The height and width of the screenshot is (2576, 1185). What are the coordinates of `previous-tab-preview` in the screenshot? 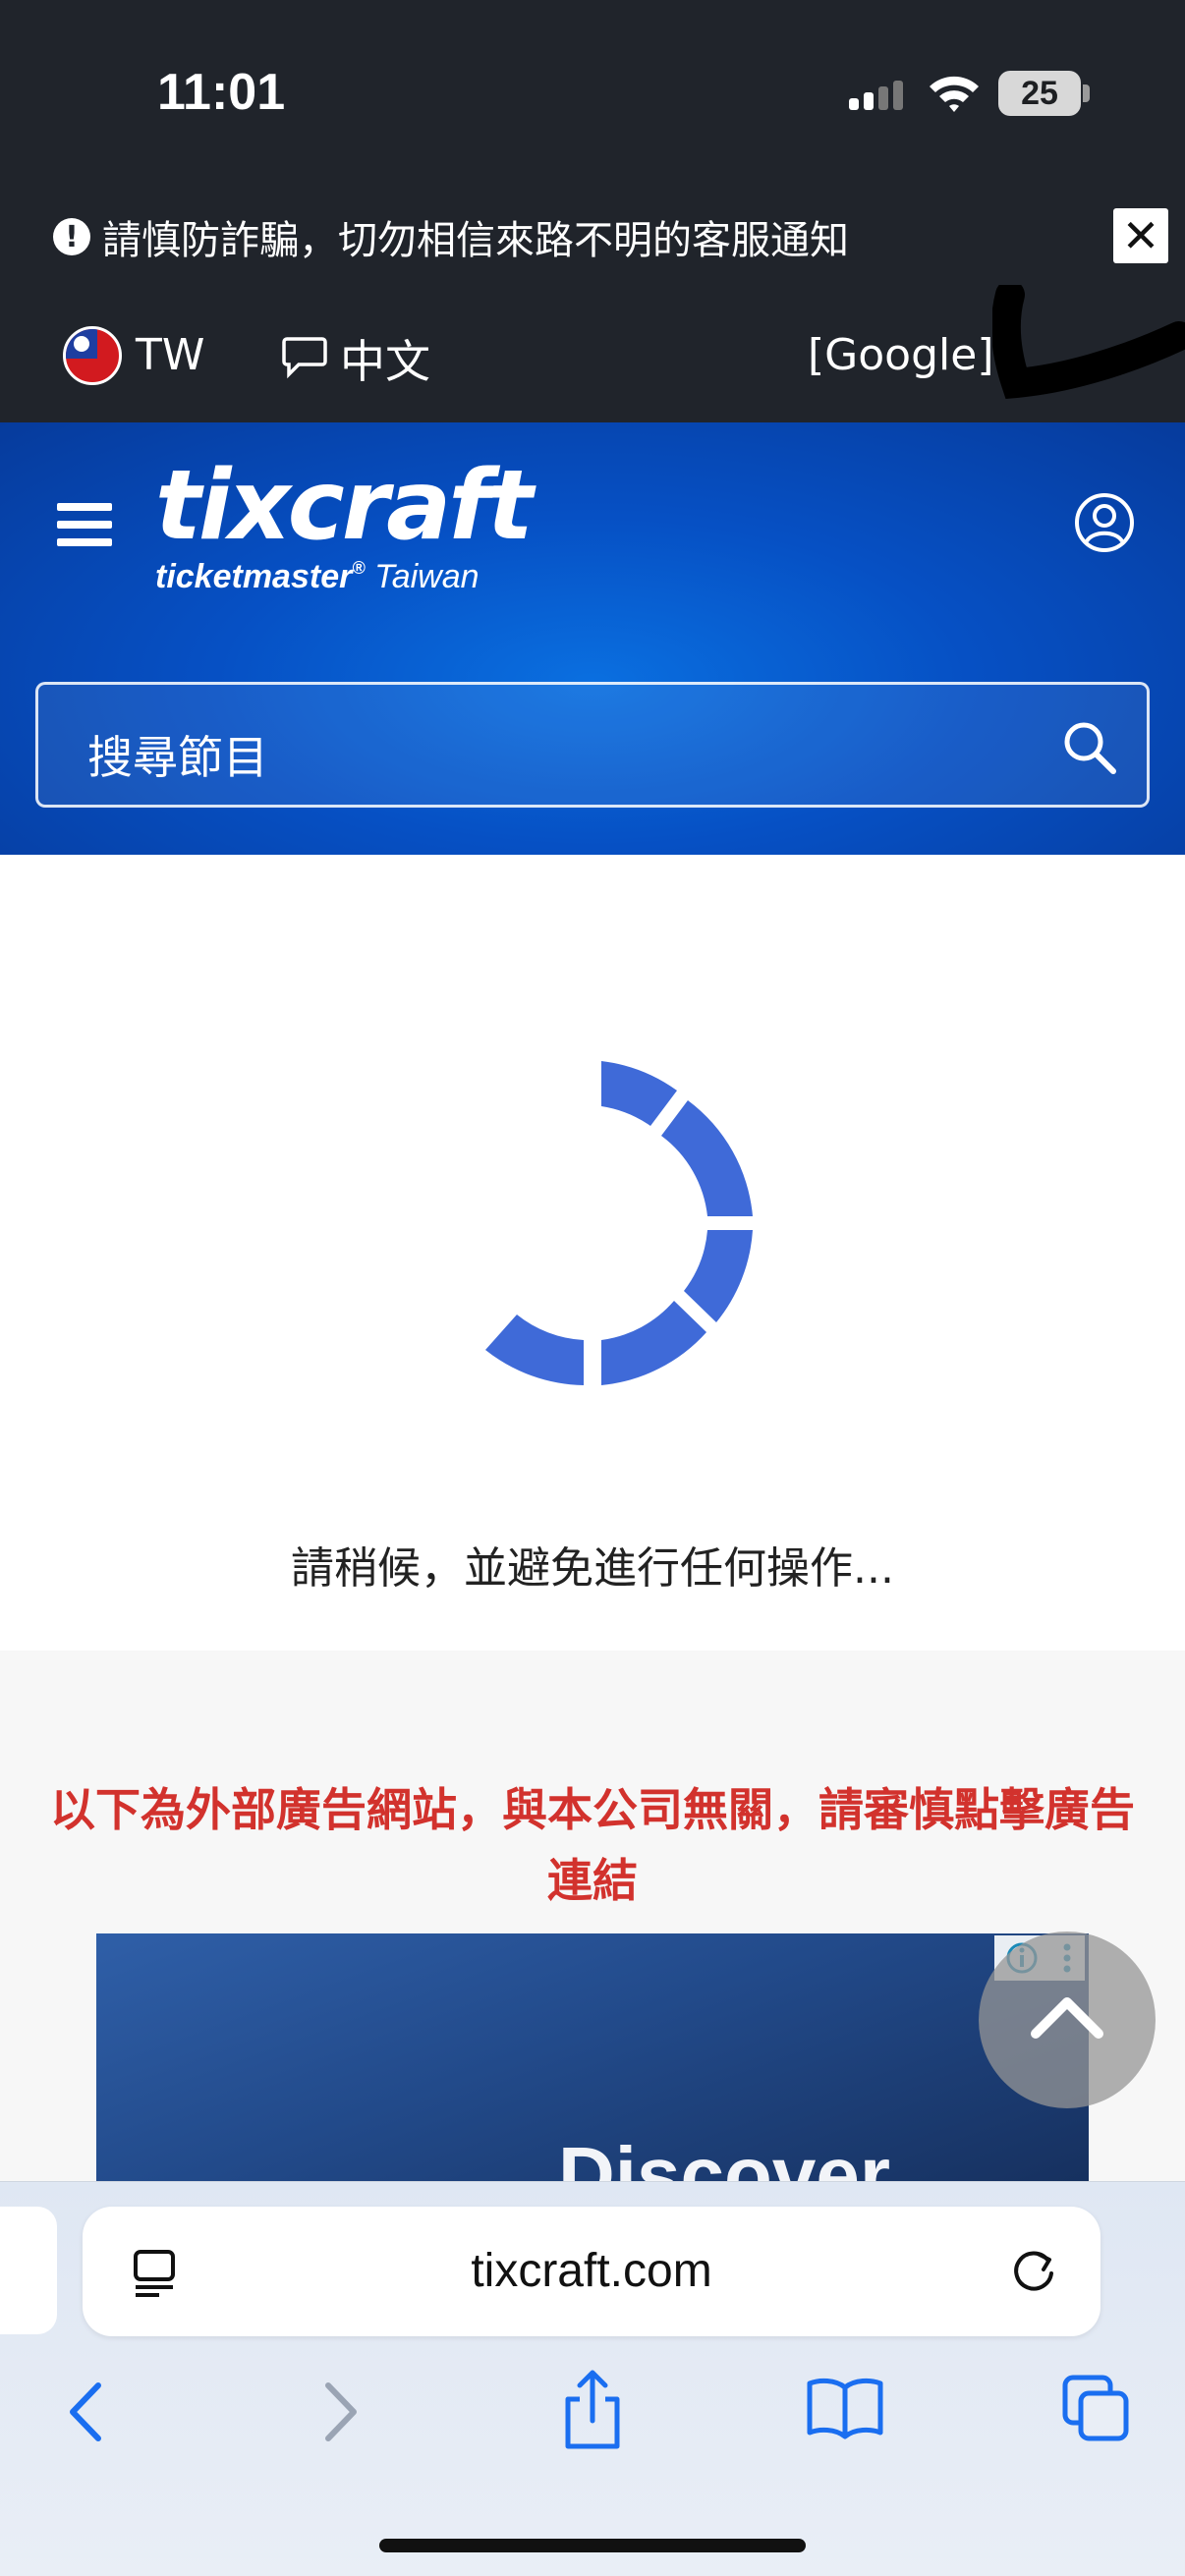 It's located at (29, 2270).